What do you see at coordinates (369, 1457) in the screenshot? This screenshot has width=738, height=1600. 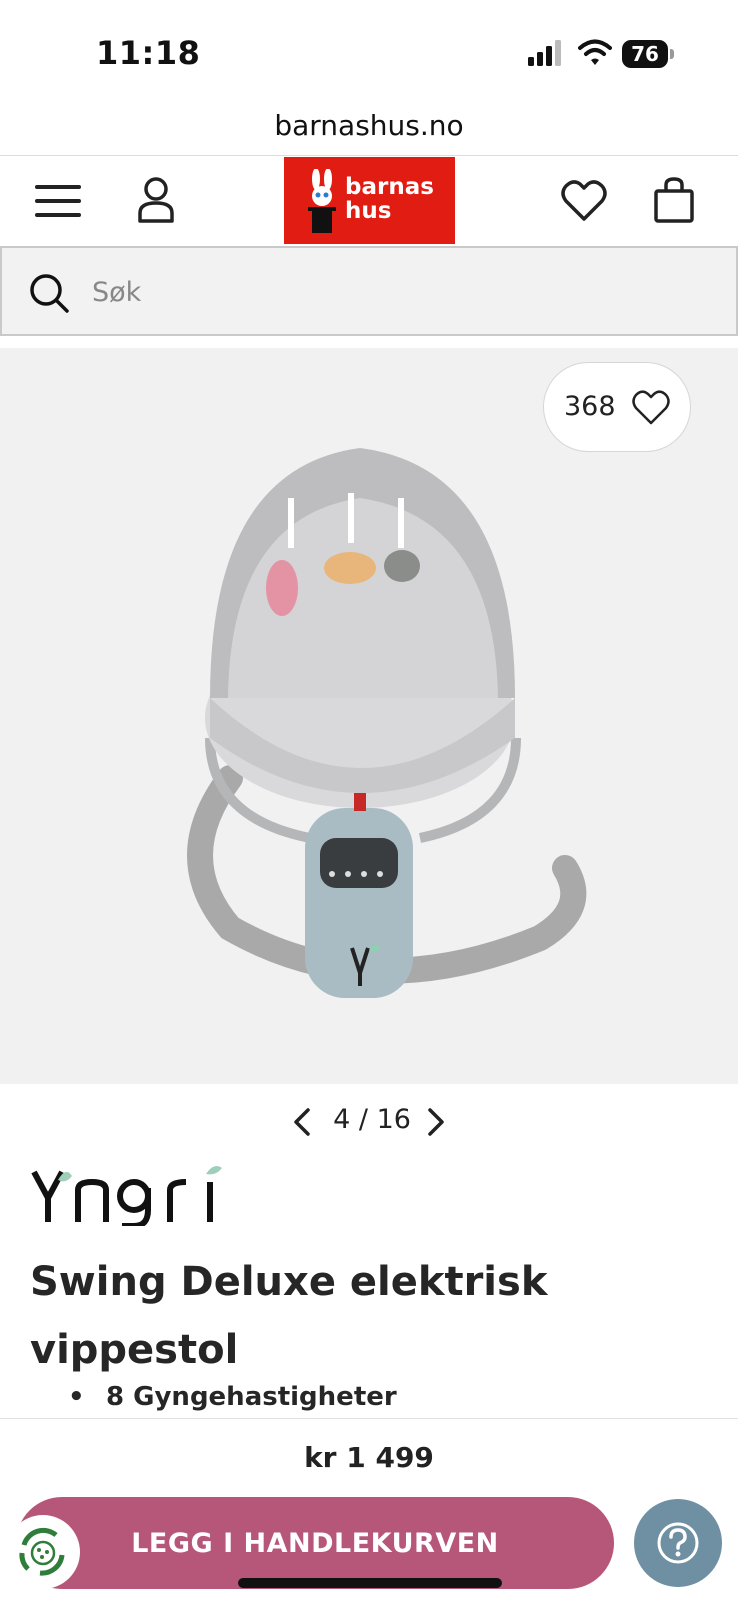 I see `product-price: kr 1 499` at bounding box center [369, 1457].